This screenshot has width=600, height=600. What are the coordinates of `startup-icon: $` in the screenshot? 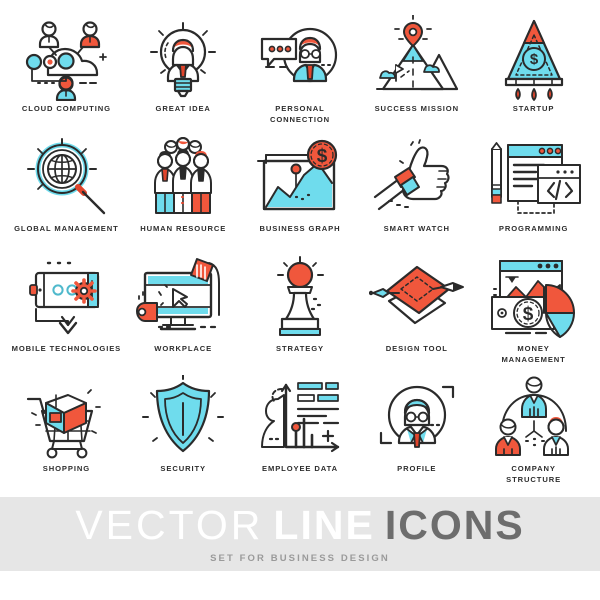 It's located at (534, 58).